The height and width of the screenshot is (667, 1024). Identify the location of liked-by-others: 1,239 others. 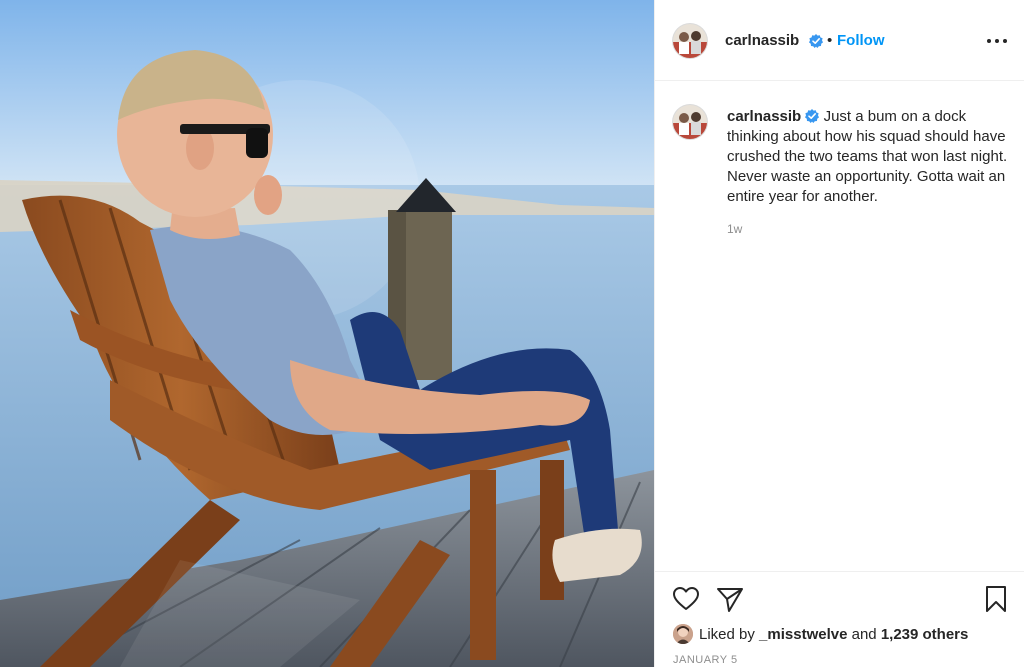
(925, 634).